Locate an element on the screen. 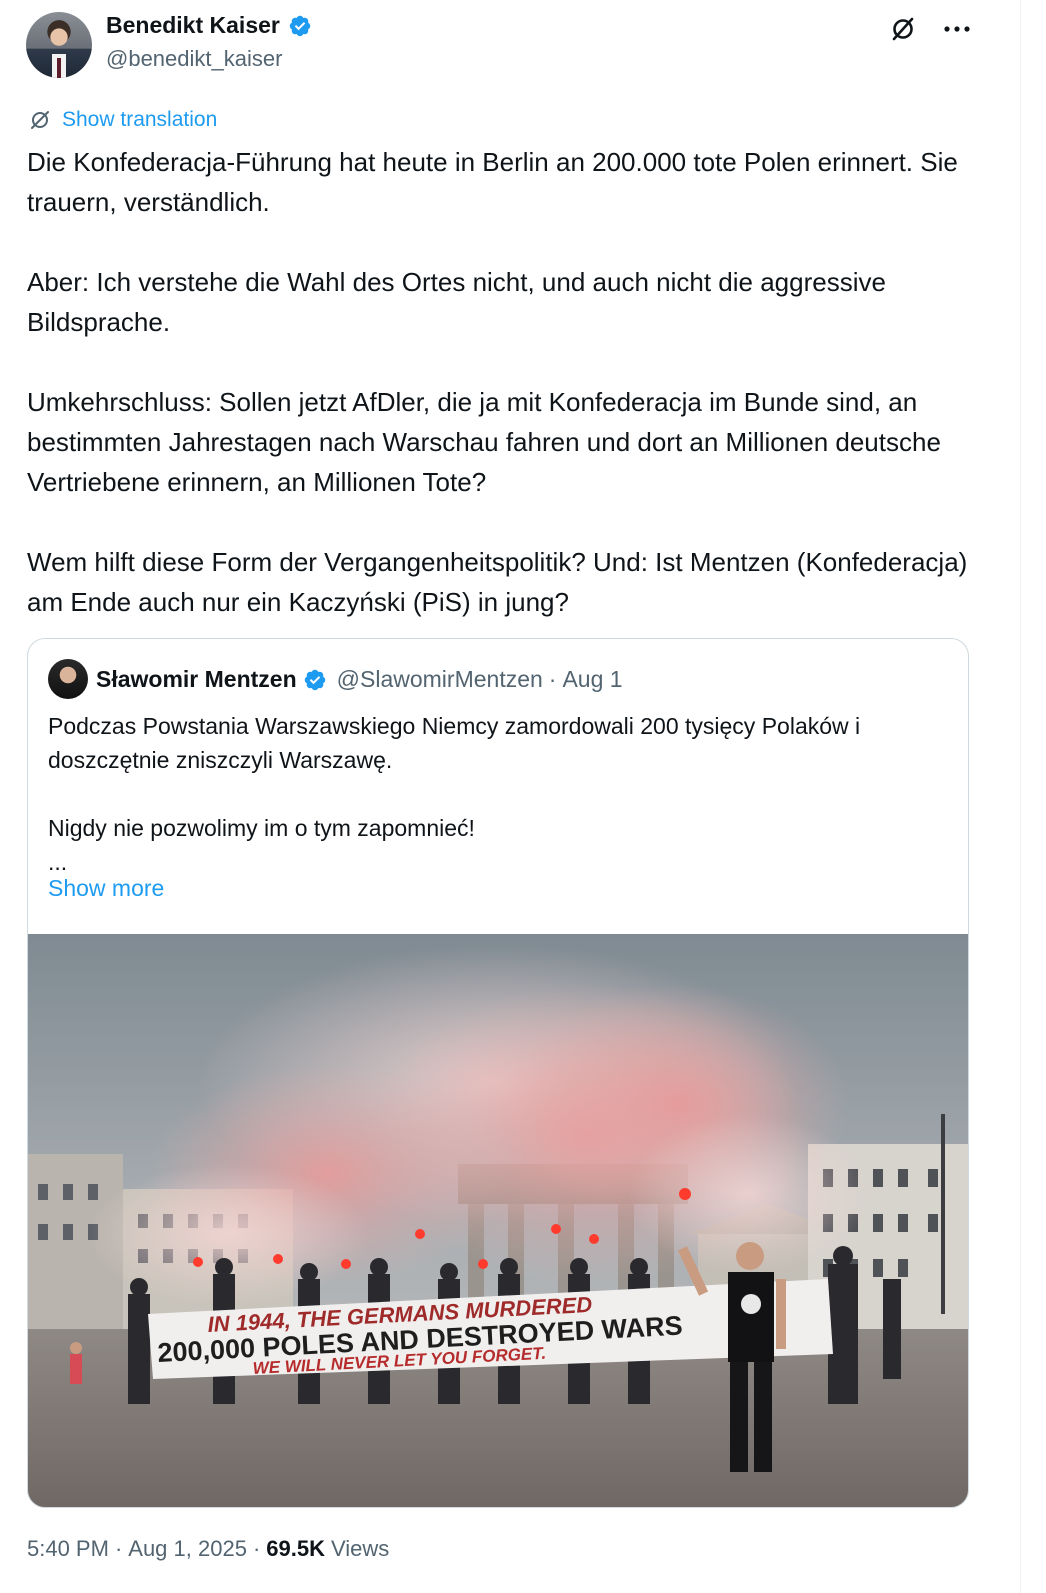  more-icon is located at coordinates (957, 29).